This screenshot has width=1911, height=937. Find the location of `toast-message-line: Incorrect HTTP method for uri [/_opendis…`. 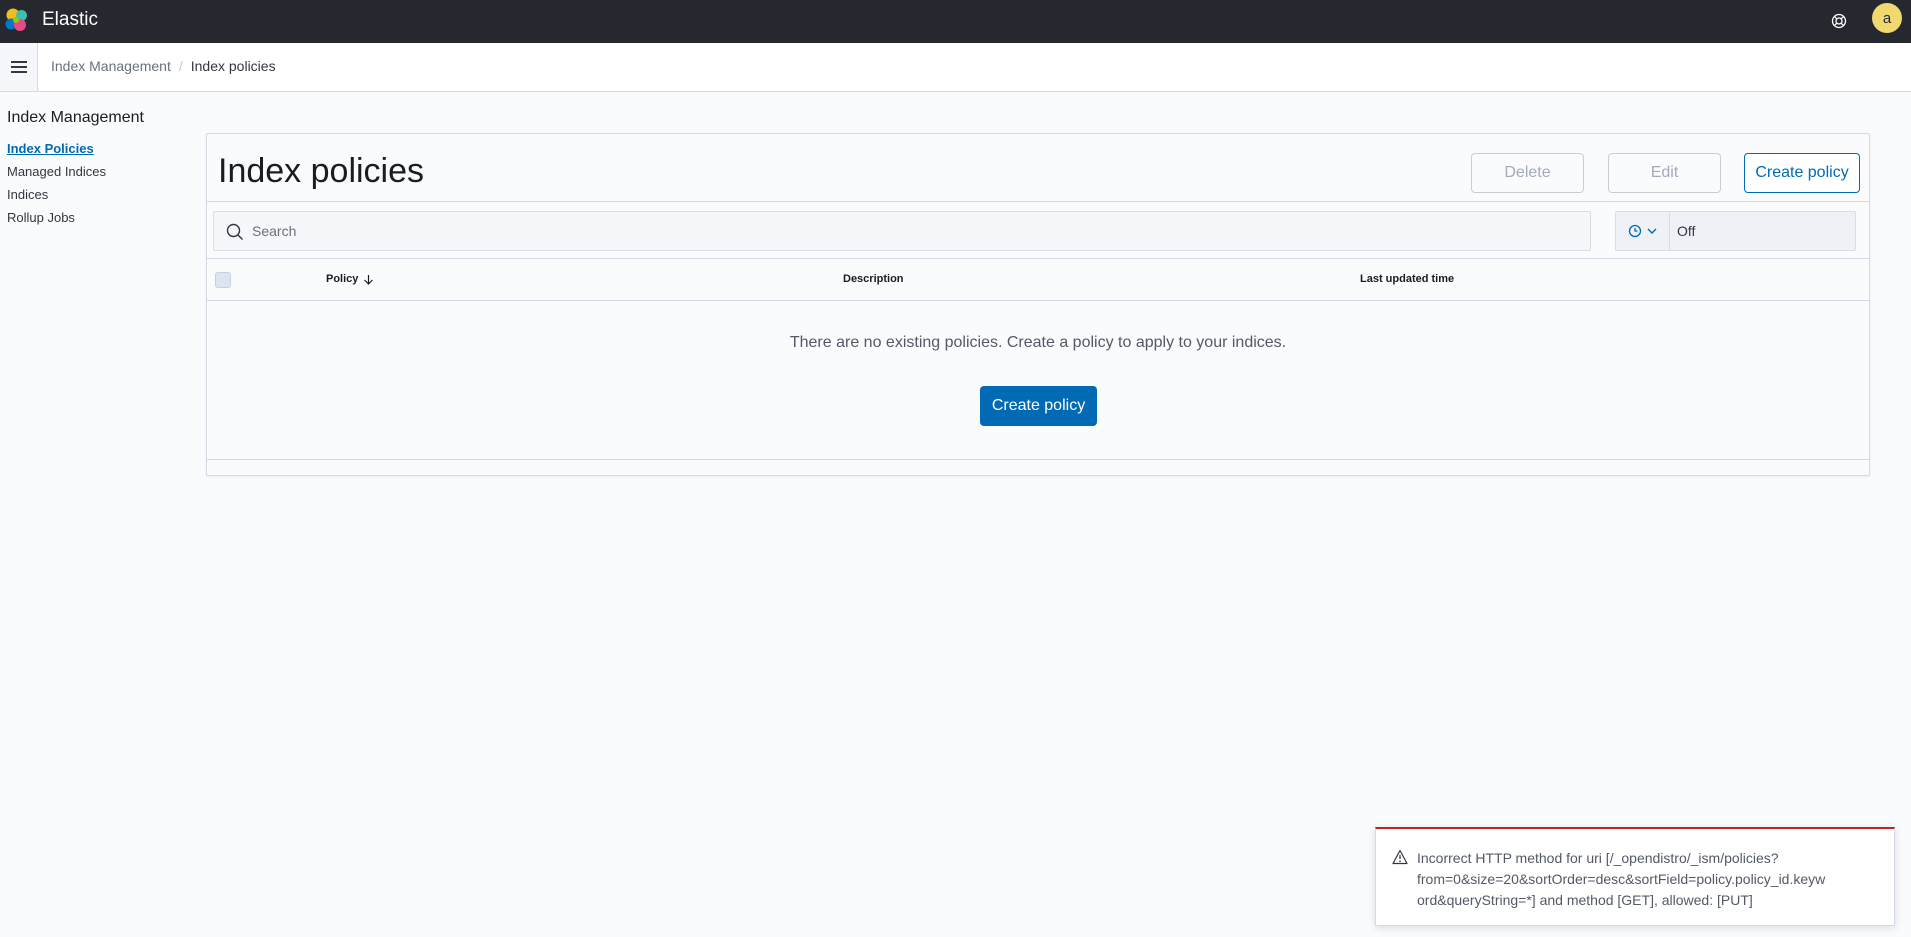

toast-message-line: Incorrect HTTP method for uri [/_opendis… is located at coordinates (1598, 858).